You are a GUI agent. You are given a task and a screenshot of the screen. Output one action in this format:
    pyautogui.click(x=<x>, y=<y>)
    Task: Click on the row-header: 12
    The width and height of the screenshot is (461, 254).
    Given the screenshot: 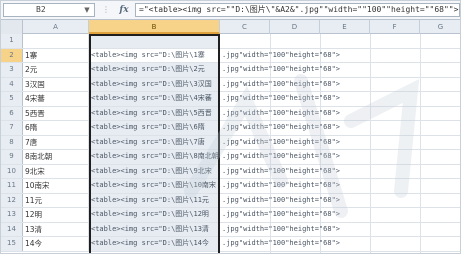 What is the action you would take?
    pyautogui.click(x=12, y=200)
    